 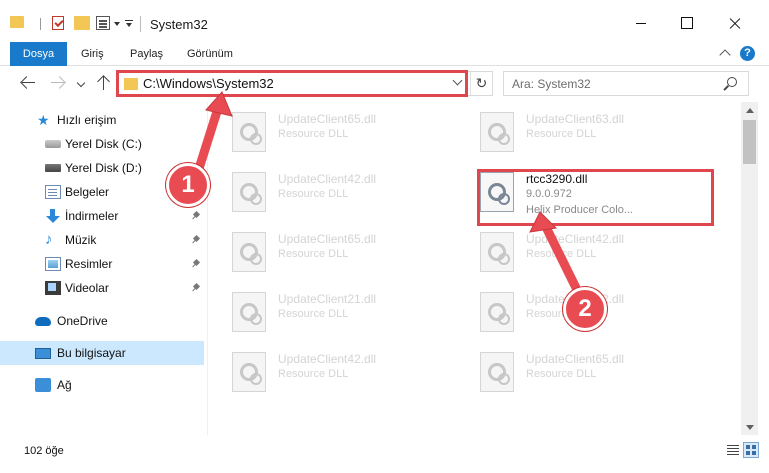 What do you see at coordinates (92, 54) in the screenshot?
I see `tab-home: Giriş` at bounding box center [92, 54].